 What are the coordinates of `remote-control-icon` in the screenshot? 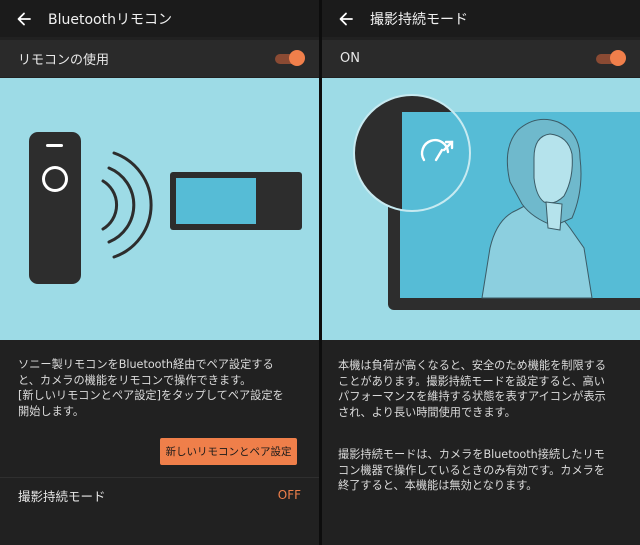 It's located at (55, 208).